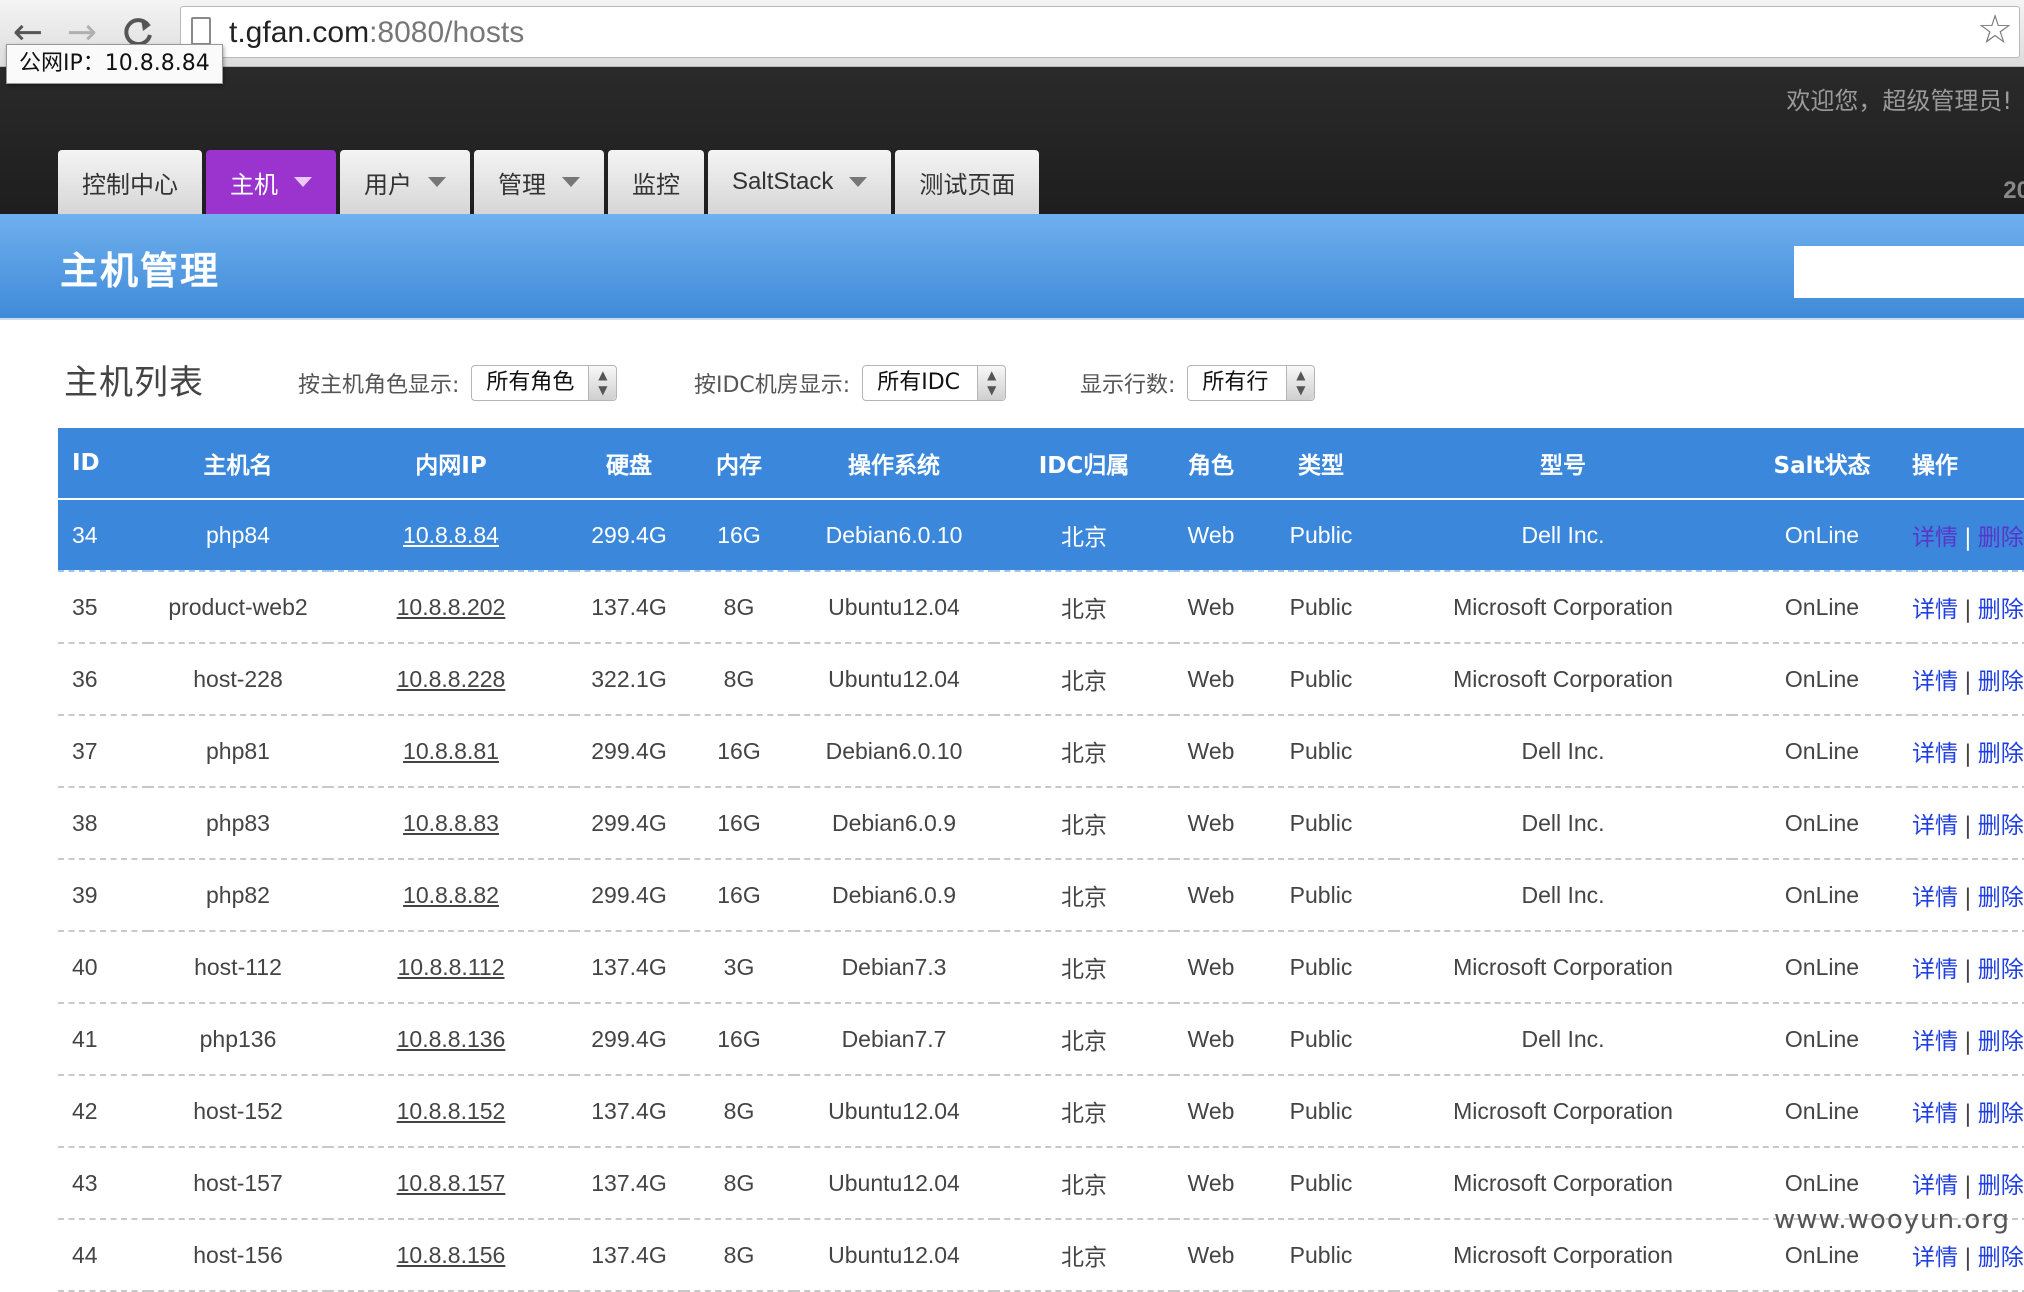  I want to click on column-header: Salt状态, so click(1822, 464).